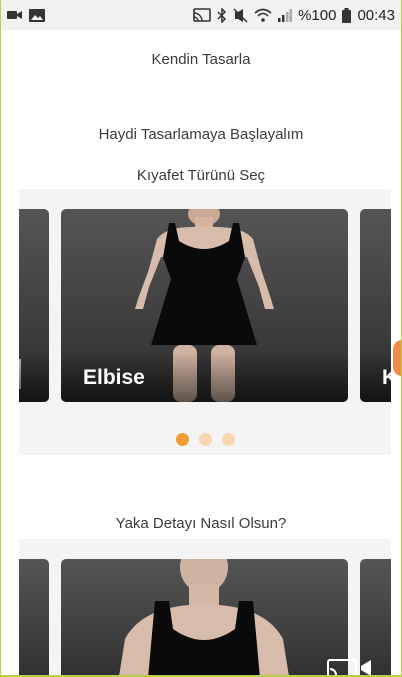 This screenshot has height=677, width=402. I want to click on carousel-pagination, so click(205, 439).